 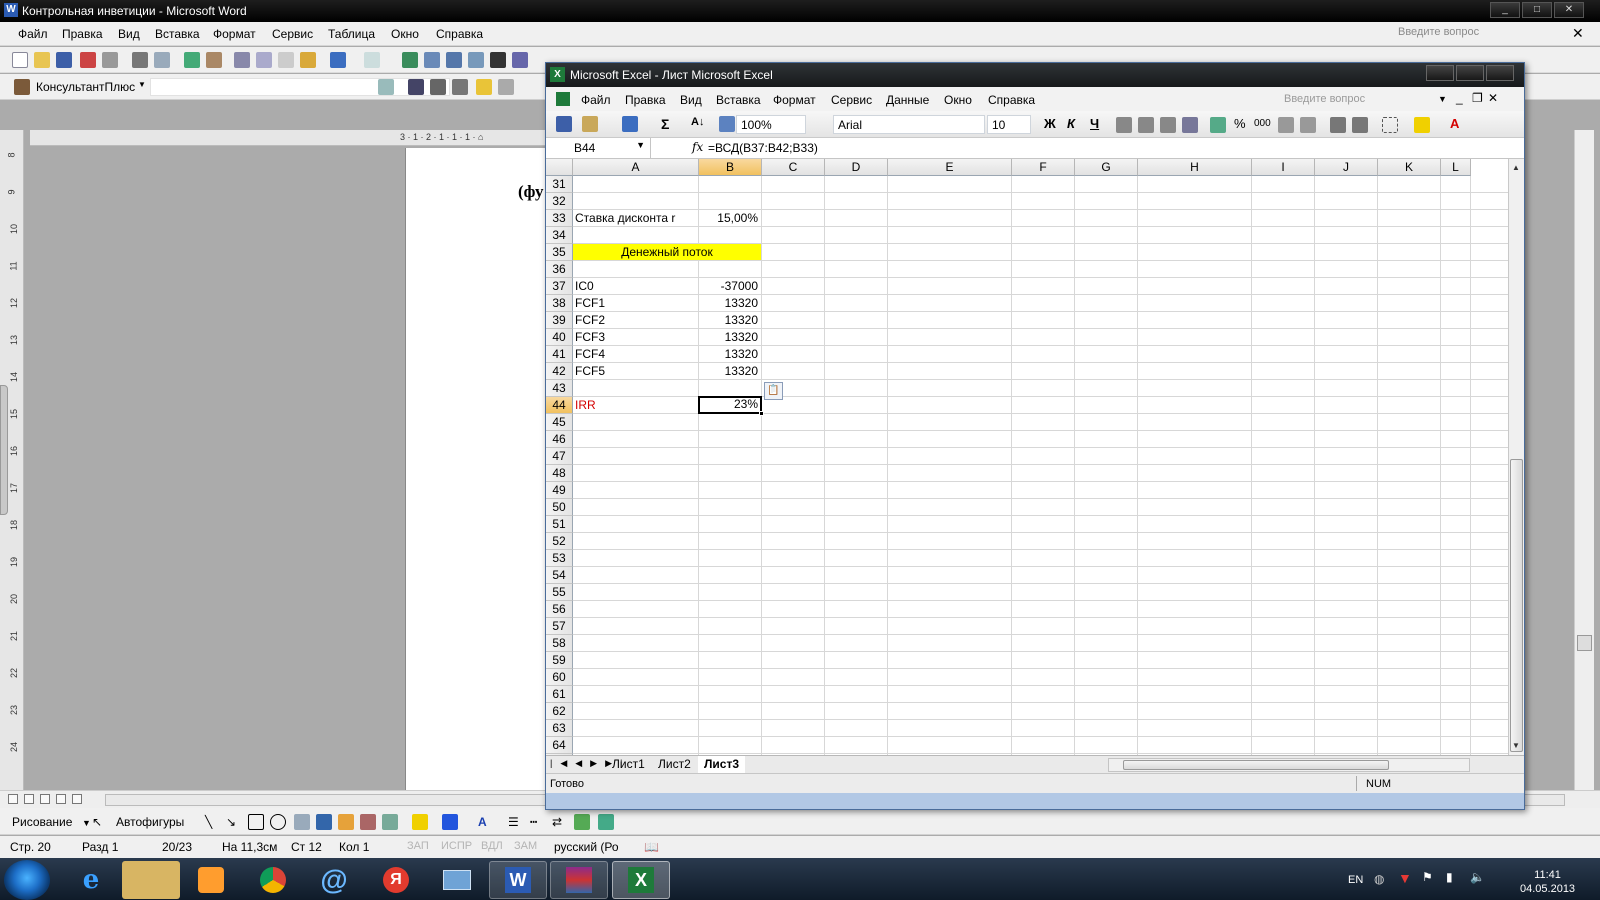 What do you see at coordinates (586, 847) in the screenshot?
I see `status-language: русский (Ро` at bounding box center [586, 847].